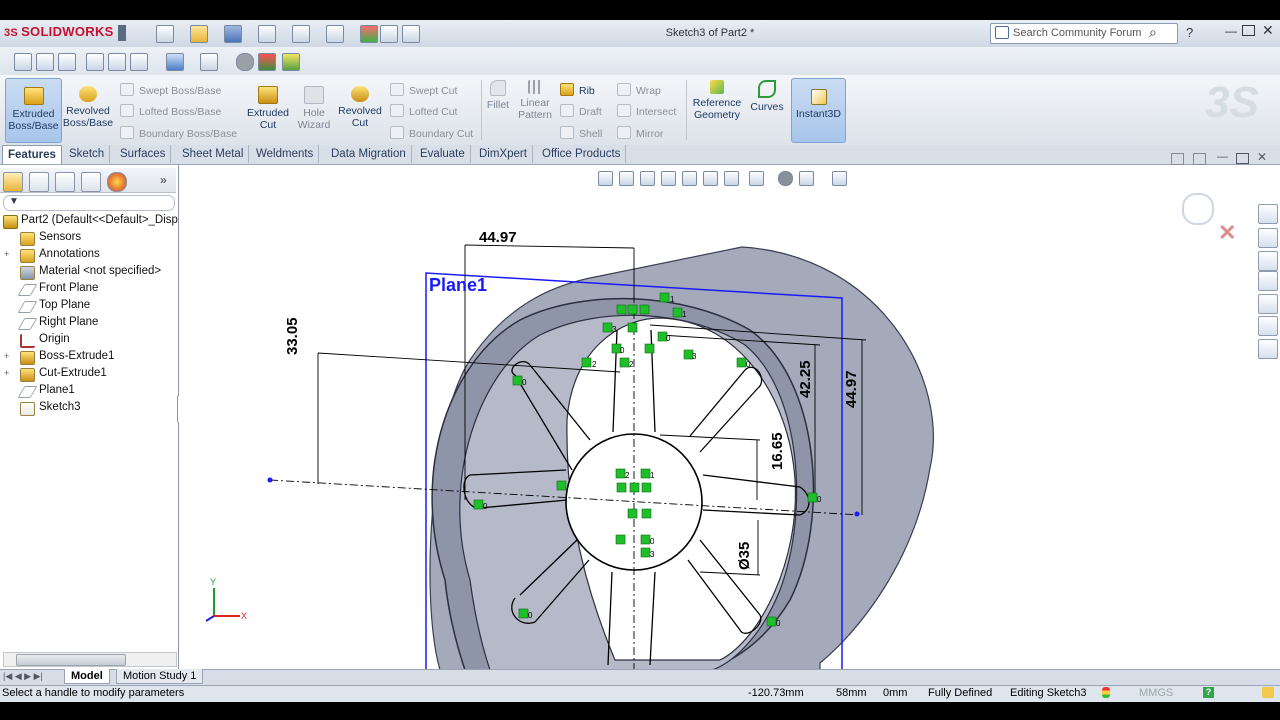  I want to click on dimxpert-manager-tab-icon, so click(91, 182).